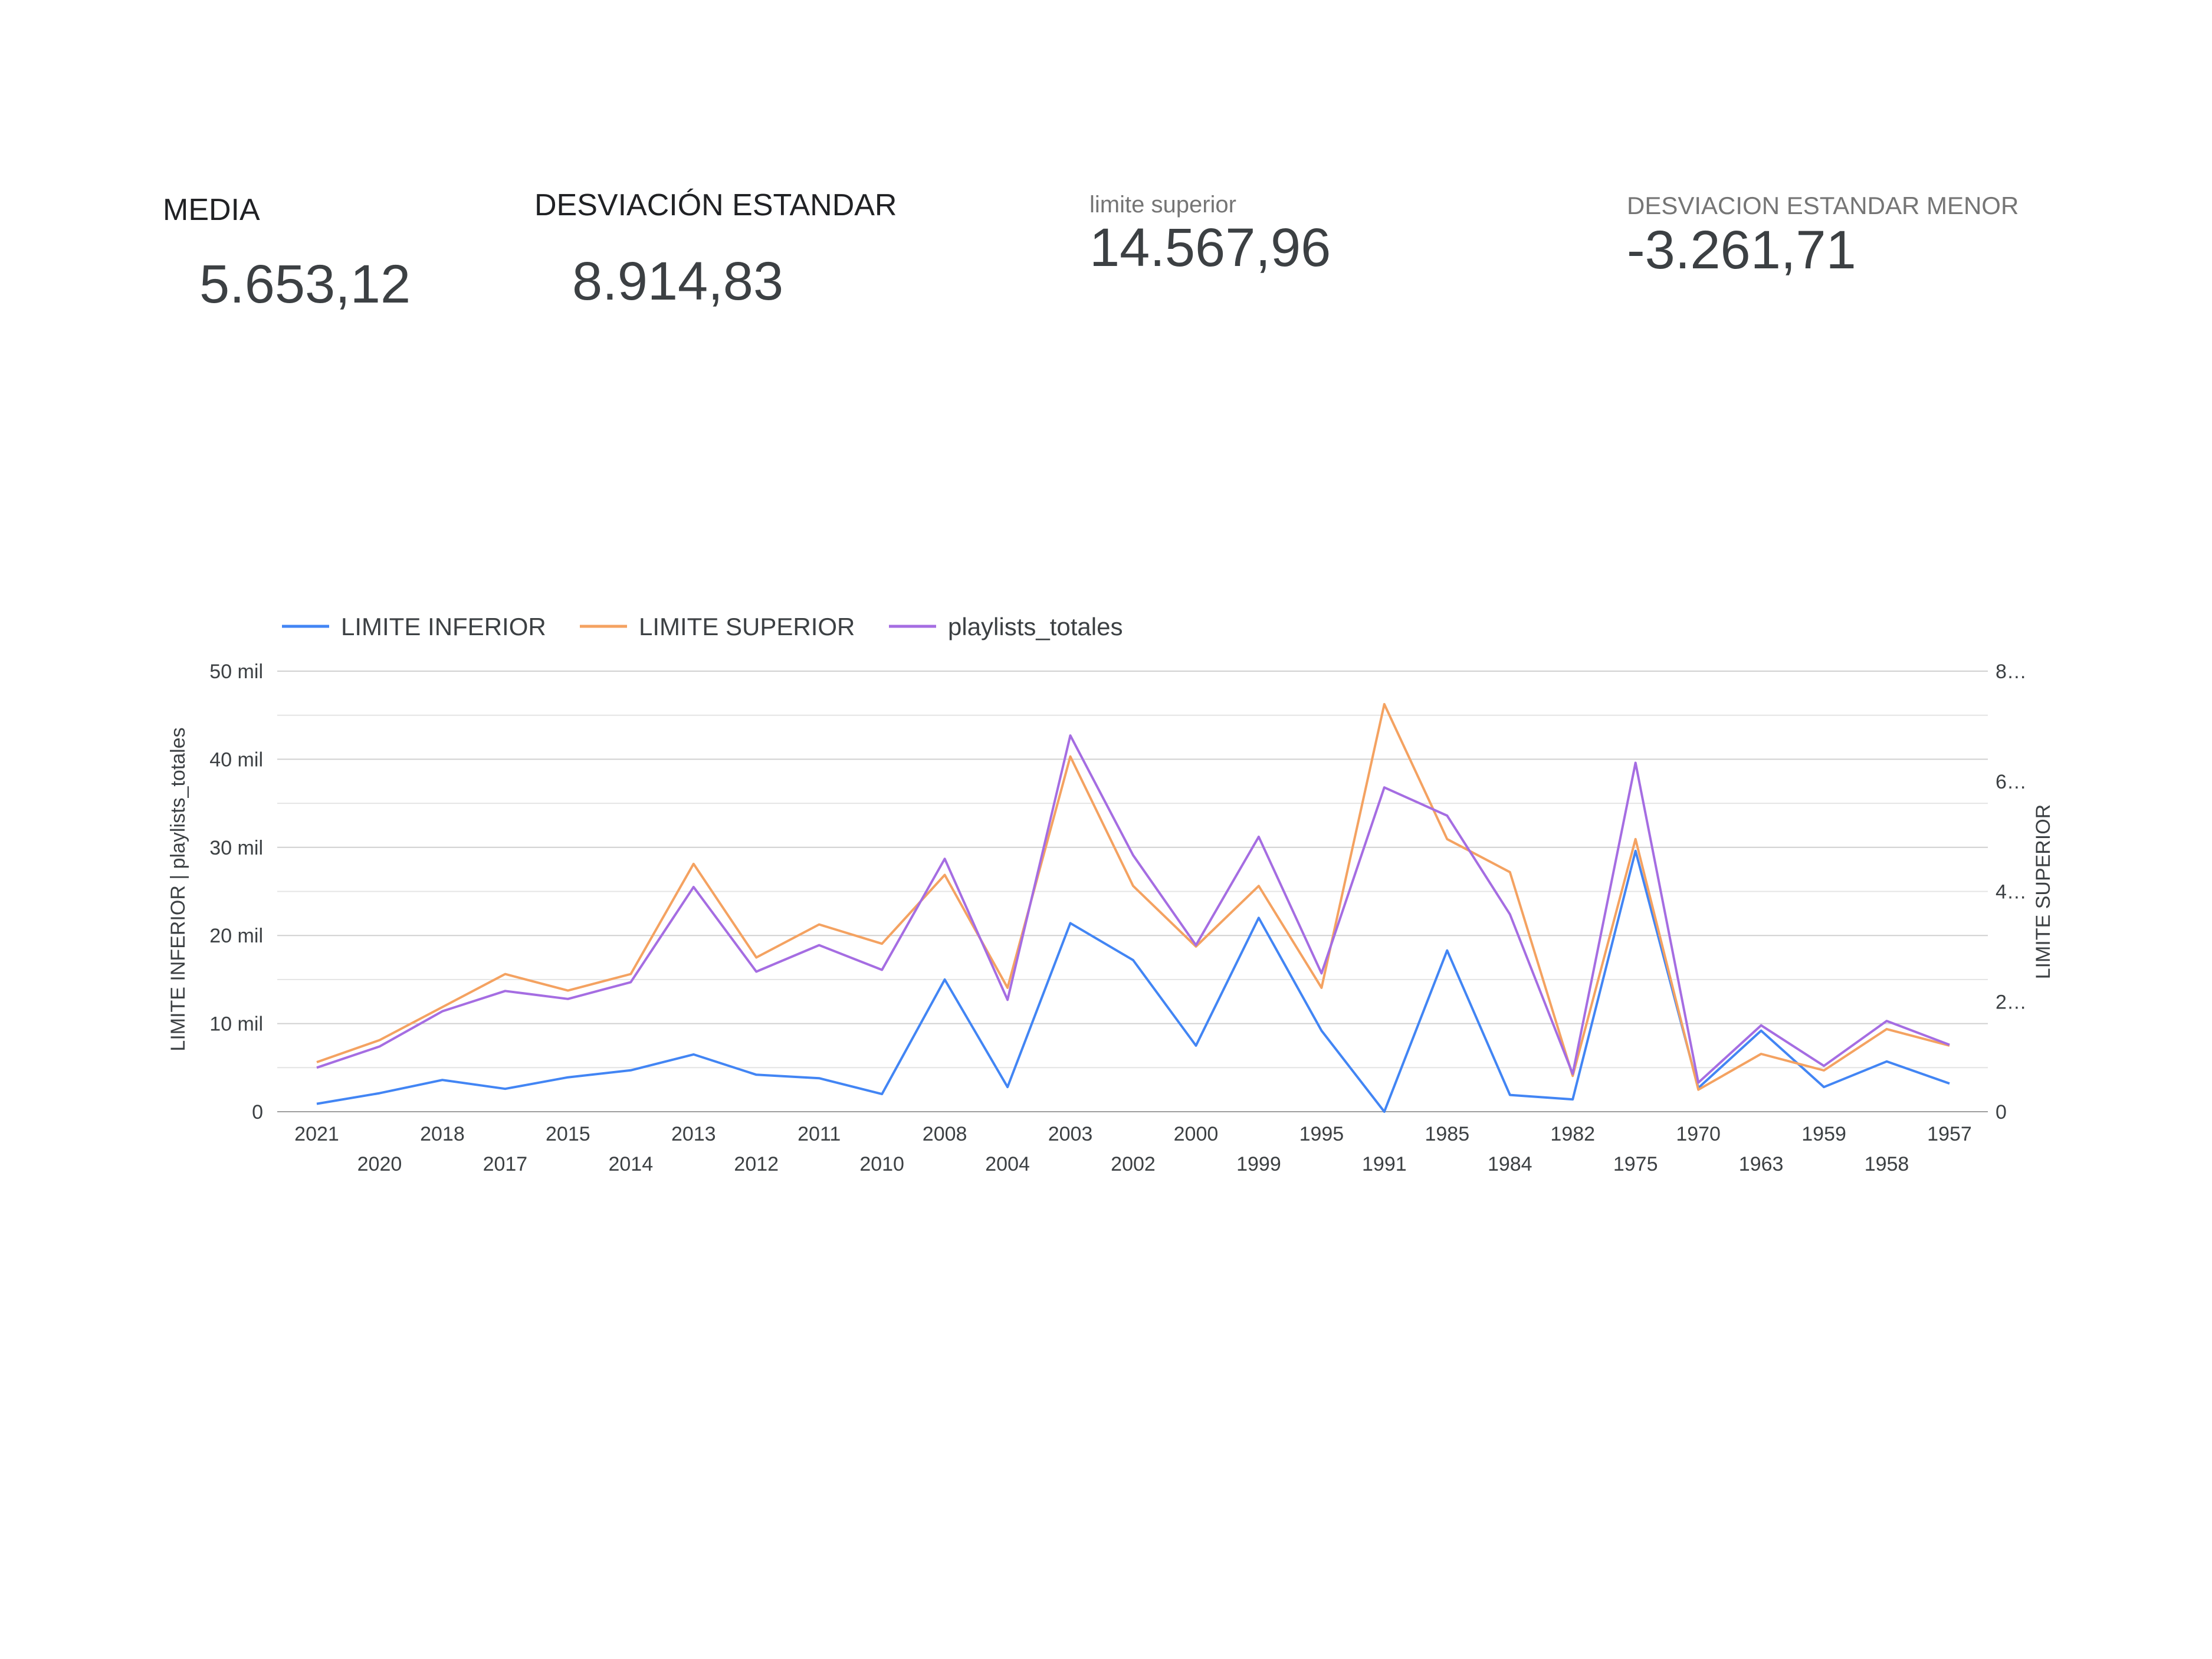  What do you see at coordinates (443, 627) in the screenshot?
I see `legend-label: LIMITE INFERIOR` at bounding box center [443, 627].